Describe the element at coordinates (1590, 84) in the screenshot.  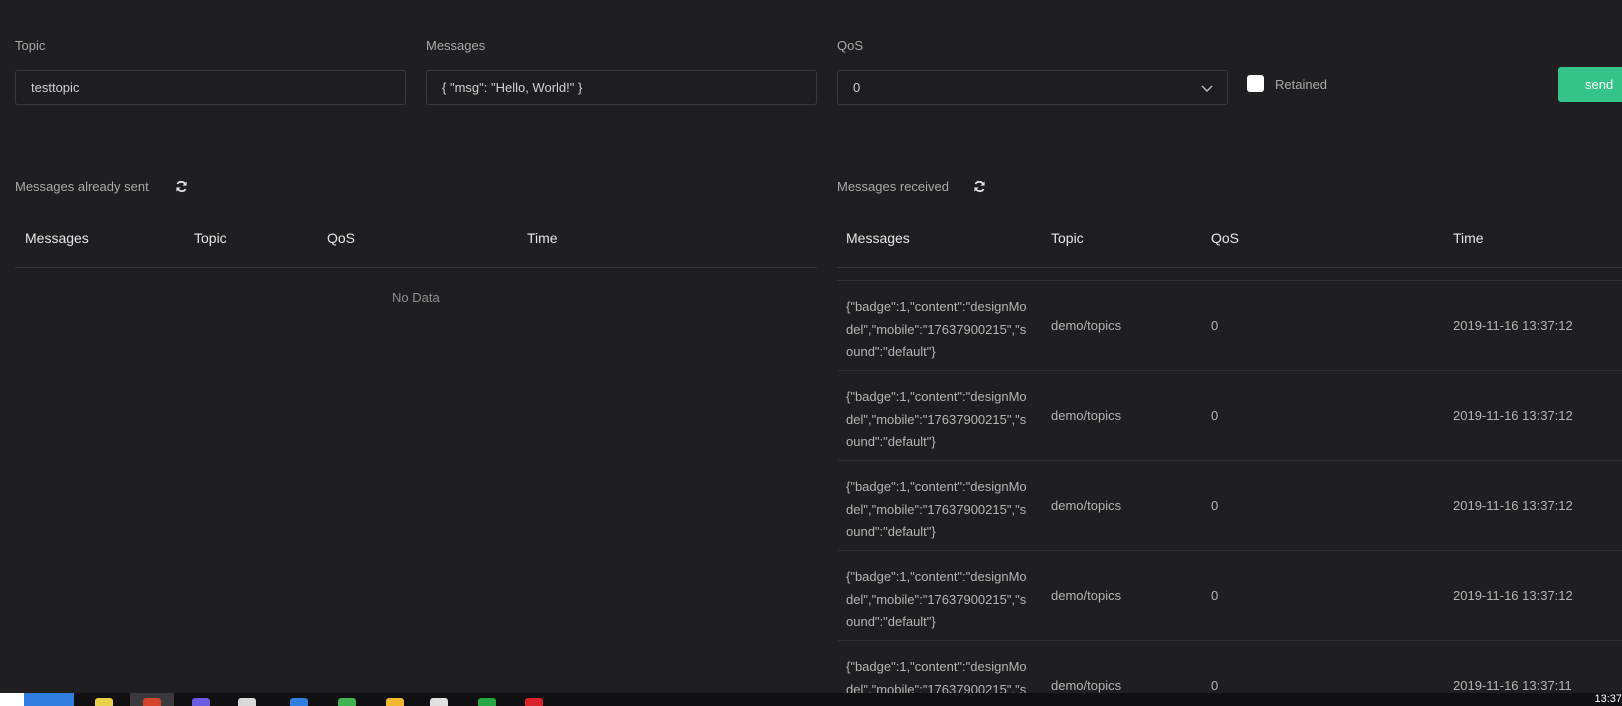
I see `send-button: send` at that location.